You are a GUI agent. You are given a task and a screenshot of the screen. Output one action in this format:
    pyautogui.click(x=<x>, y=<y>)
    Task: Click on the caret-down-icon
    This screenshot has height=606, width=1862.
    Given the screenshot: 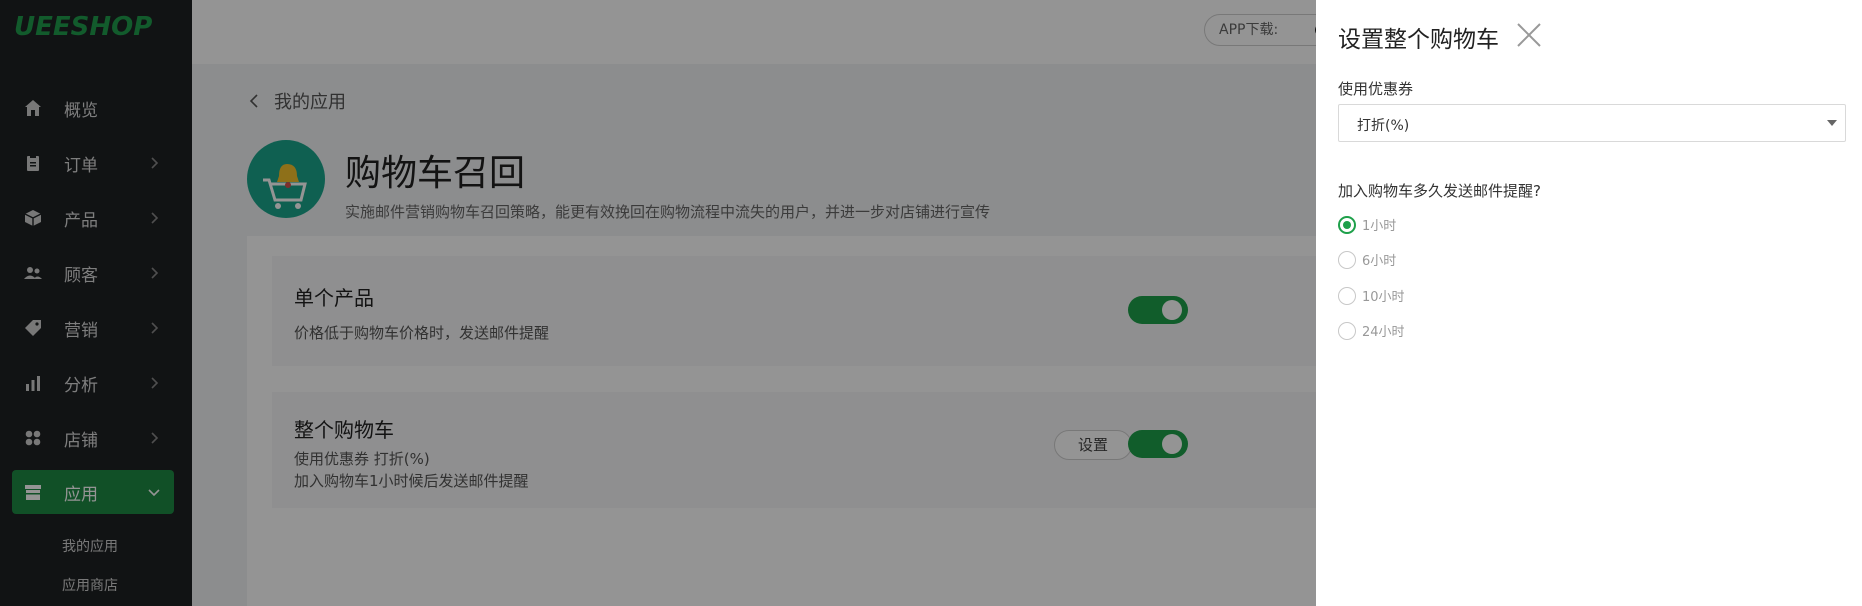 What is the action you would take?
    pyautogui.click(x=1832, y=123)
    